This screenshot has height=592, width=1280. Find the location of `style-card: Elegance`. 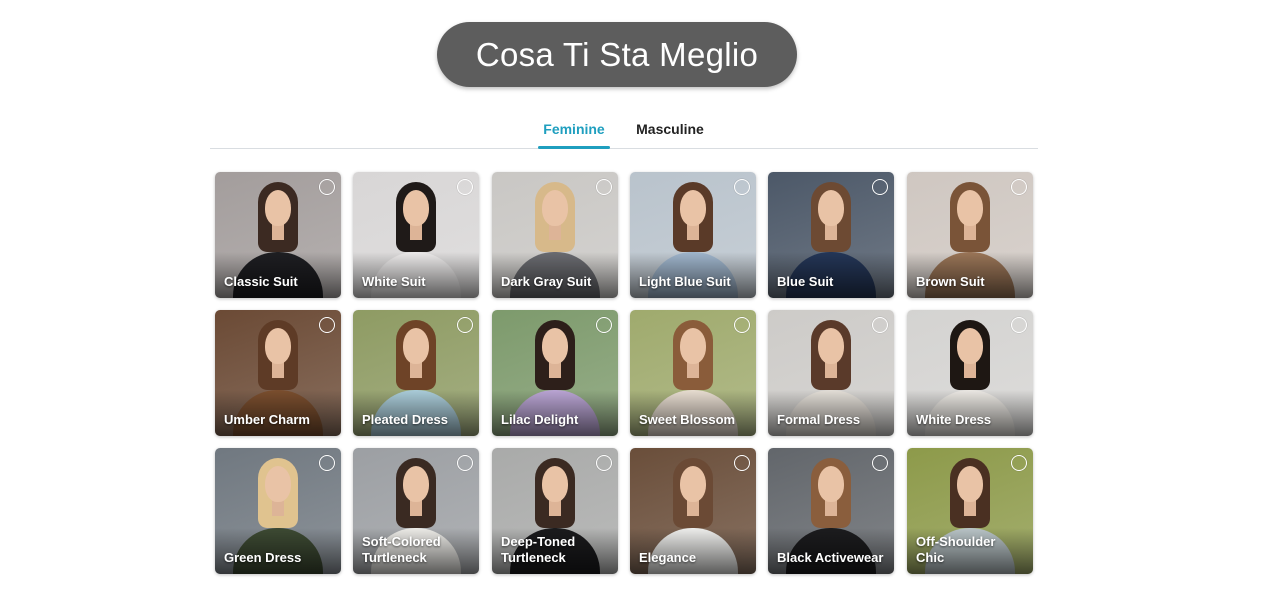

style-card: Elegance is located at coordinates (693, 511).